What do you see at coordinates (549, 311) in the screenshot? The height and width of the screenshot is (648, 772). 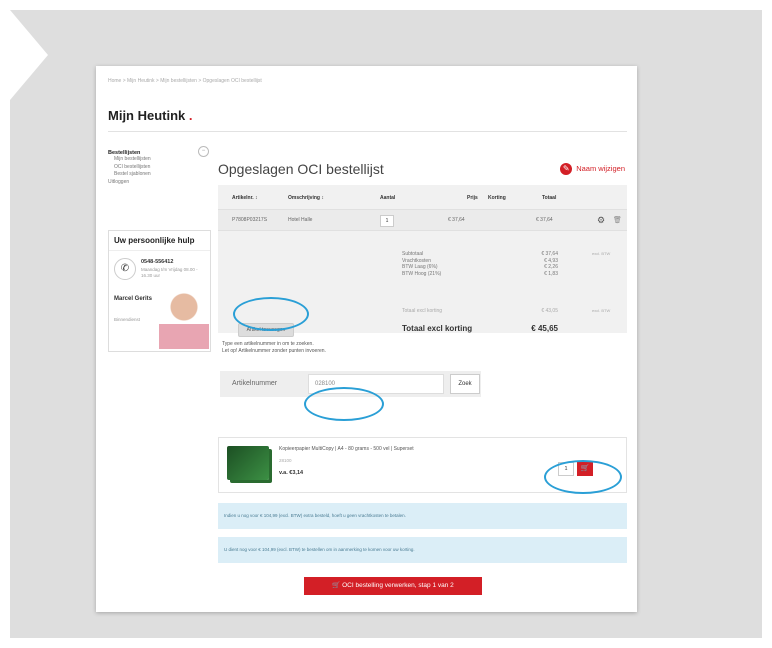 I see `discount-value: € 43,05` at bounding box center [549, 311].